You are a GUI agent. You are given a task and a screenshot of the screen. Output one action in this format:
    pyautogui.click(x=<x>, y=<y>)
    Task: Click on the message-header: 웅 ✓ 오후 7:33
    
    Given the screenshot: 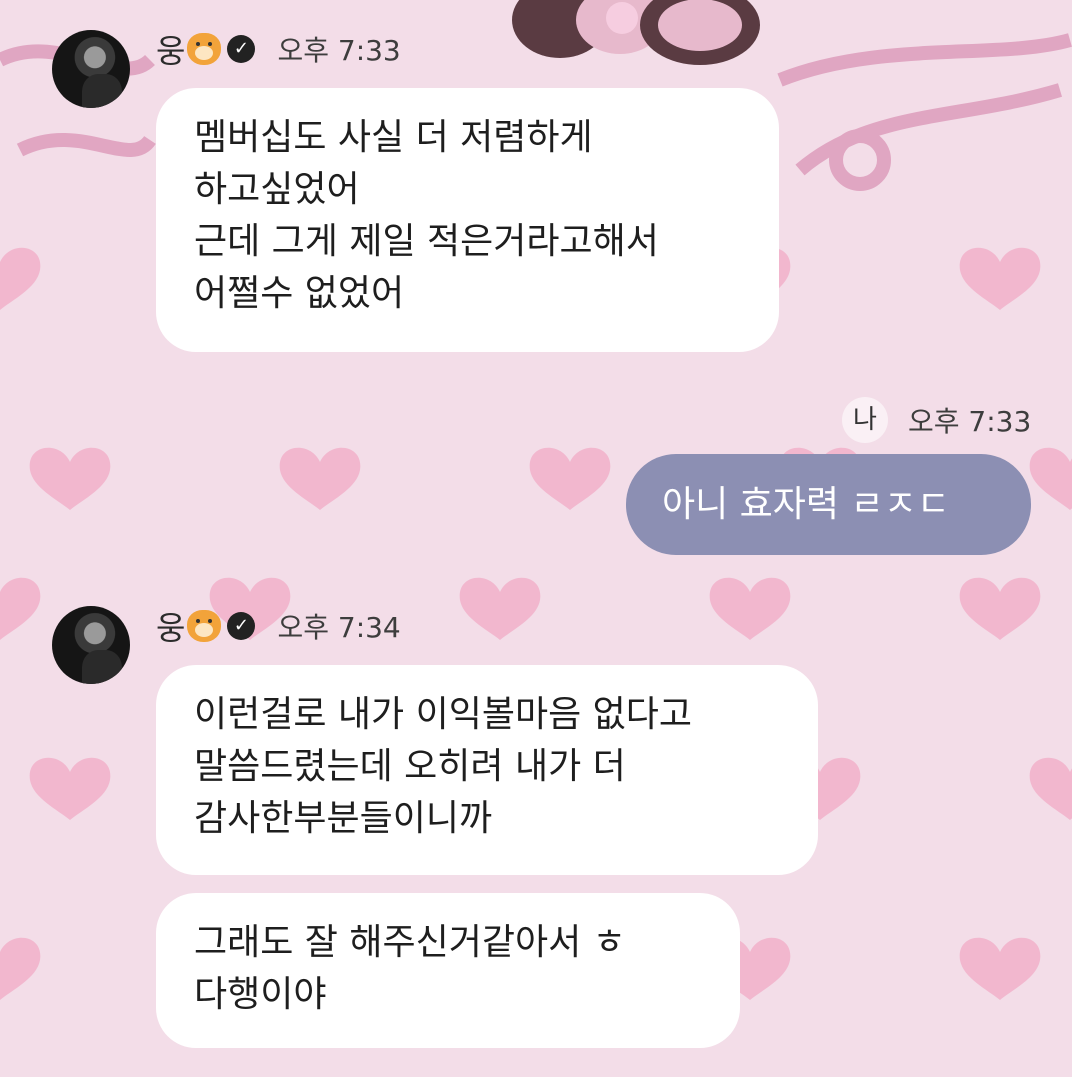 What is the action you would take?
    pyautogui.click(x=278, y=49)
    